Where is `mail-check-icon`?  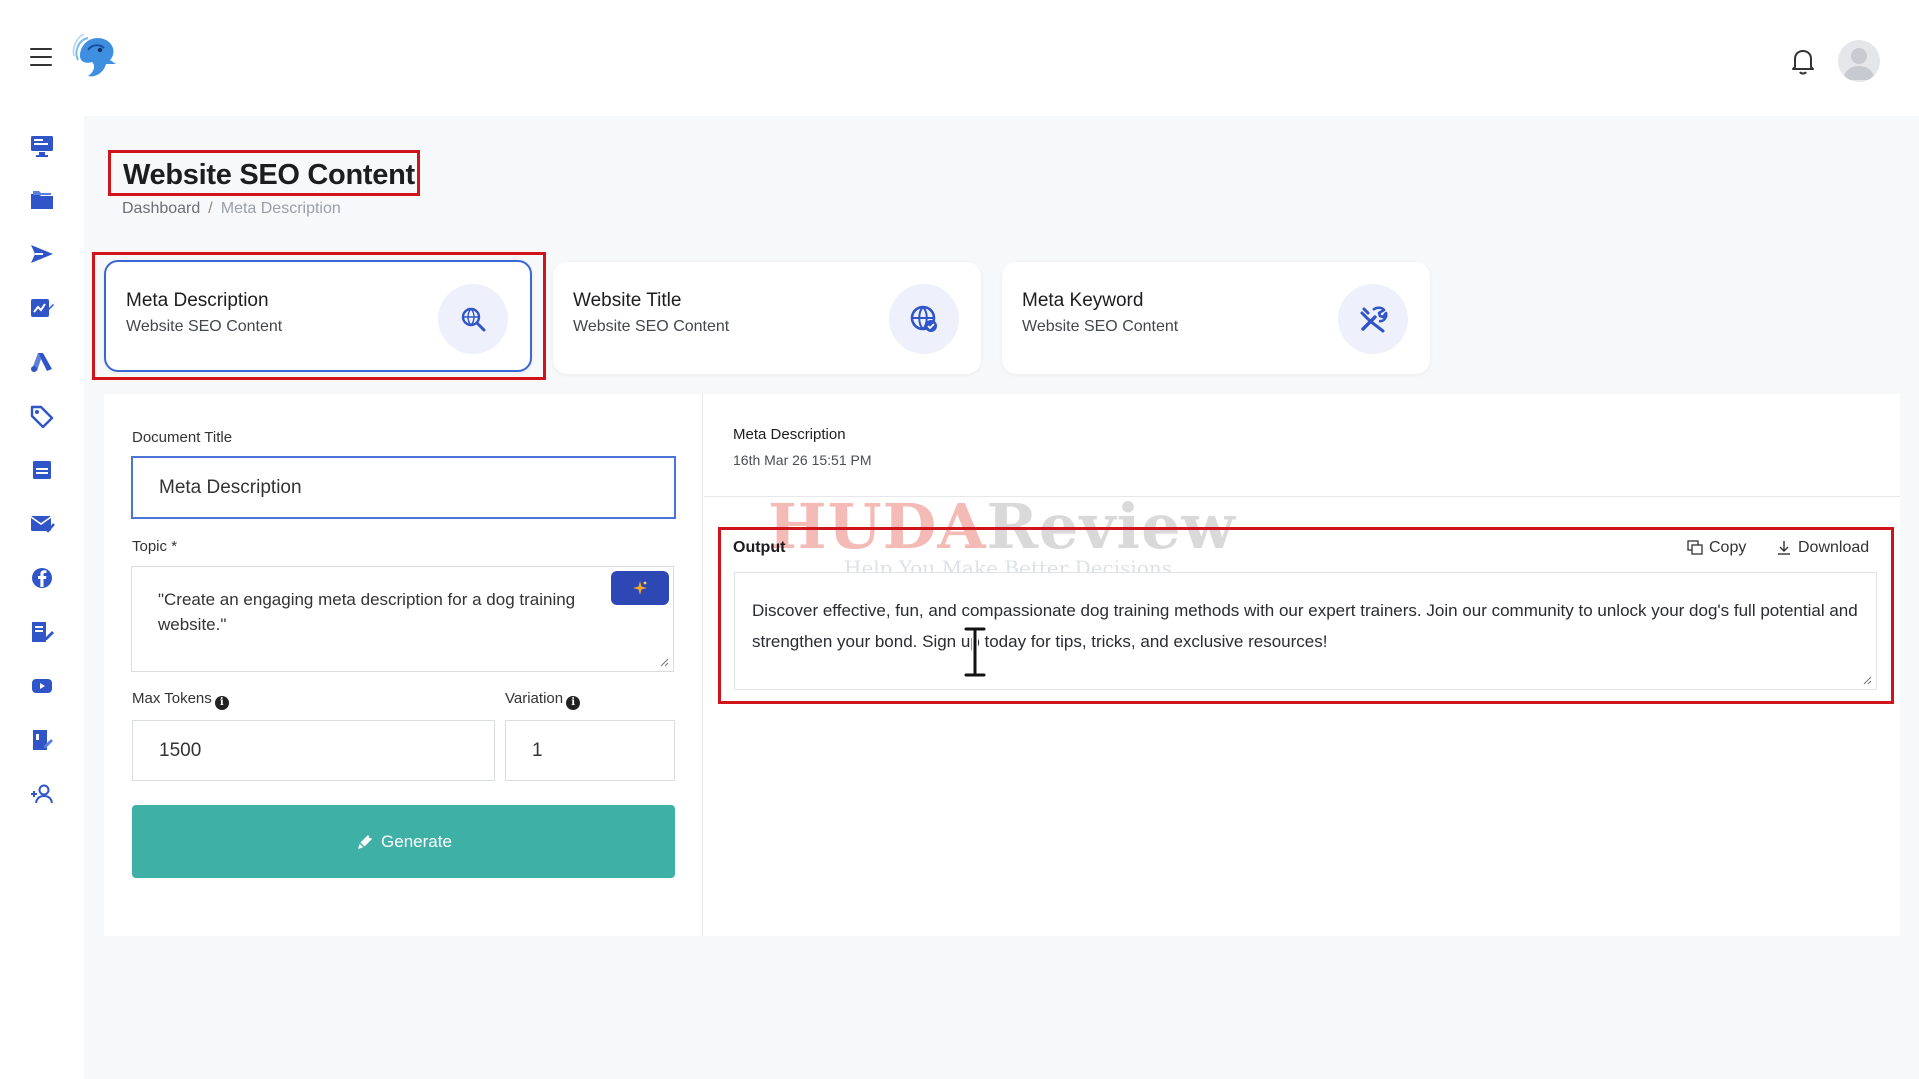
mail-check-icon is located at coordinates (42, 524).